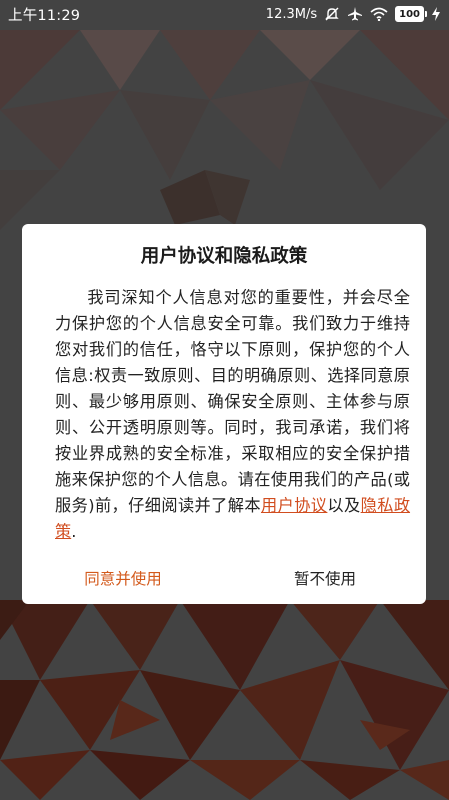  Describe the element at coordinates (344, 505) in the screenshot. I see `link-connector: 以及` at that location.